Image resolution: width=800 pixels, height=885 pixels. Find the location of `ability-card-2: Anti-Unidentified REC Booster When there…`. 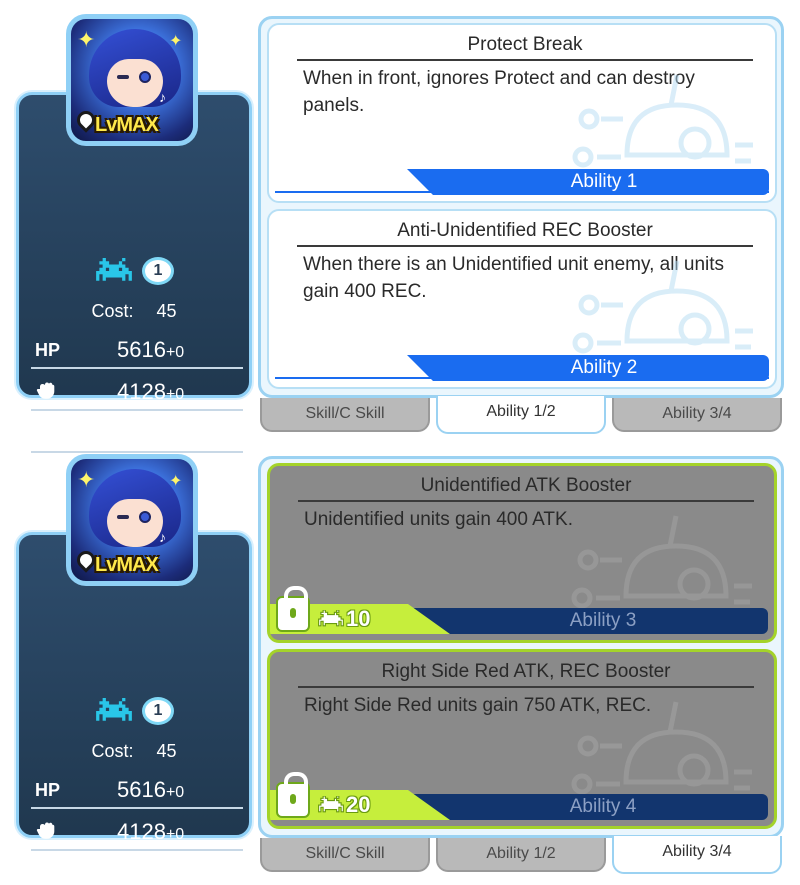

ability-card-2: Anti-Unidentified REC Booster When there… is located at coordinates (522, 299).